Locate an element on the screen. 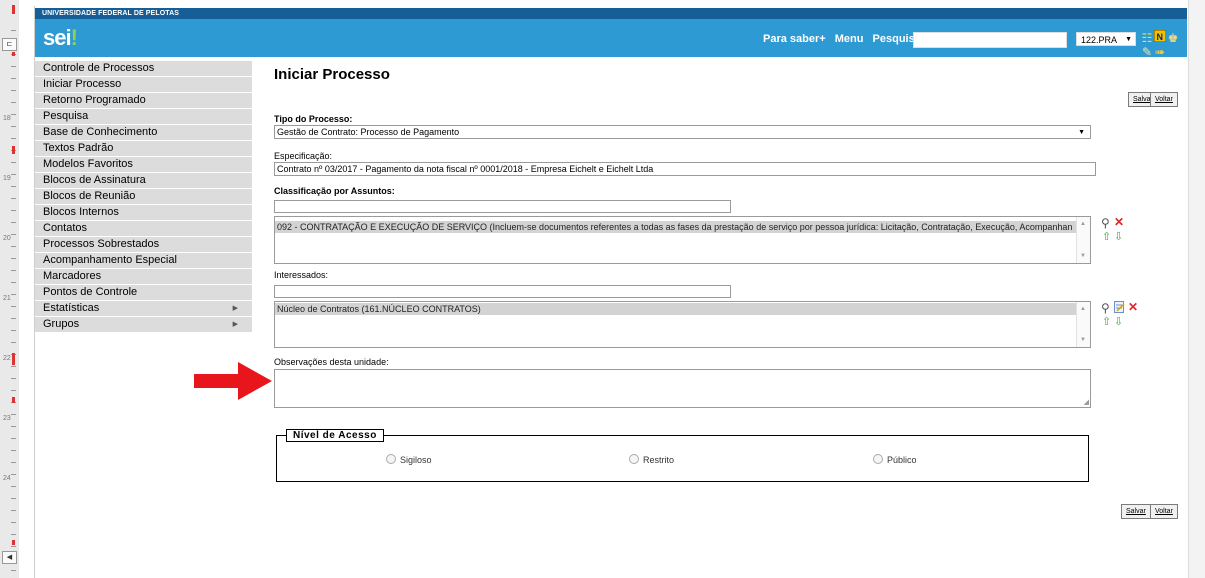  ruler-number: 21 is located at coordinates (7, 298).